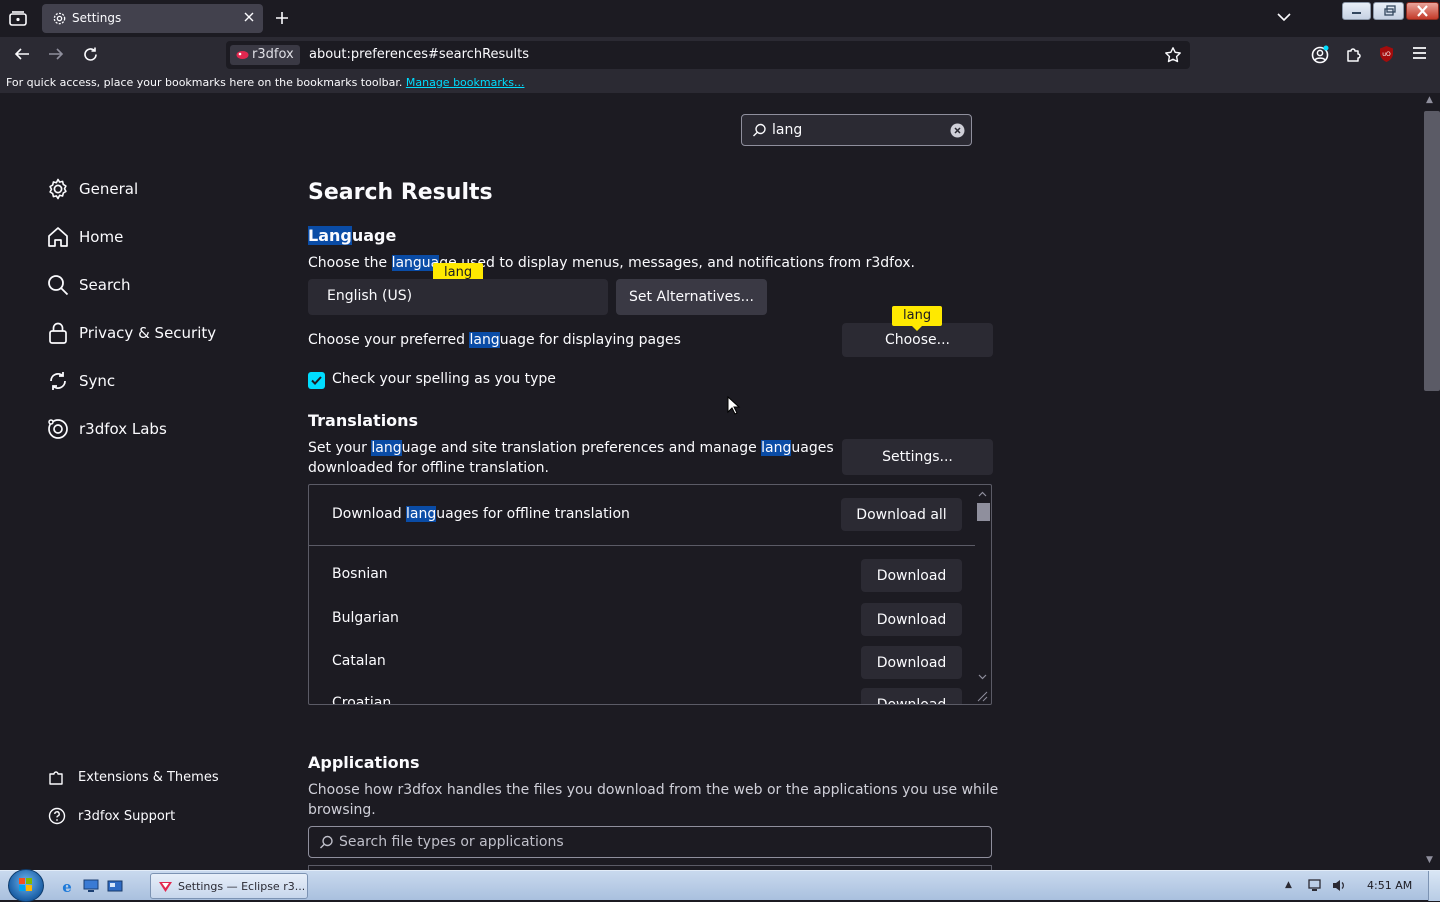 This screenshot has height=902, width=1440. What do you see at coordinates (708, 55) in the screenshot?
I see `url-bar: r3dfox about:preferences#searchResults` at bounding box center [708, 55].